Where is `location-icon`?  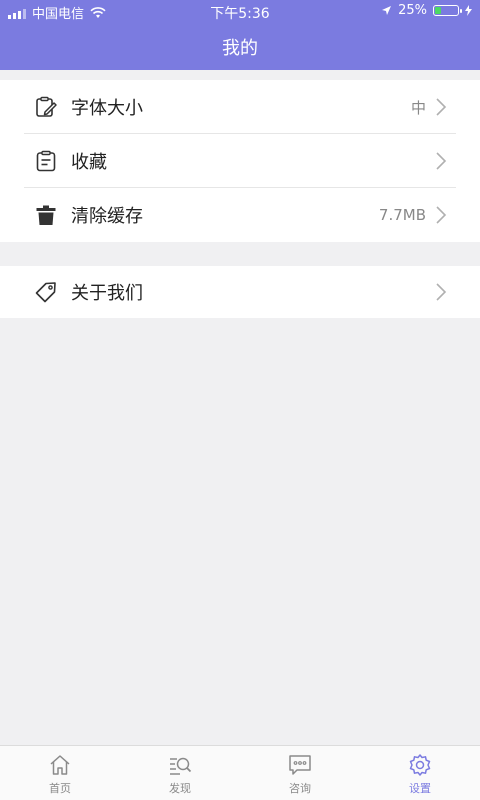
location-icon is located at coordinates (387, 10).